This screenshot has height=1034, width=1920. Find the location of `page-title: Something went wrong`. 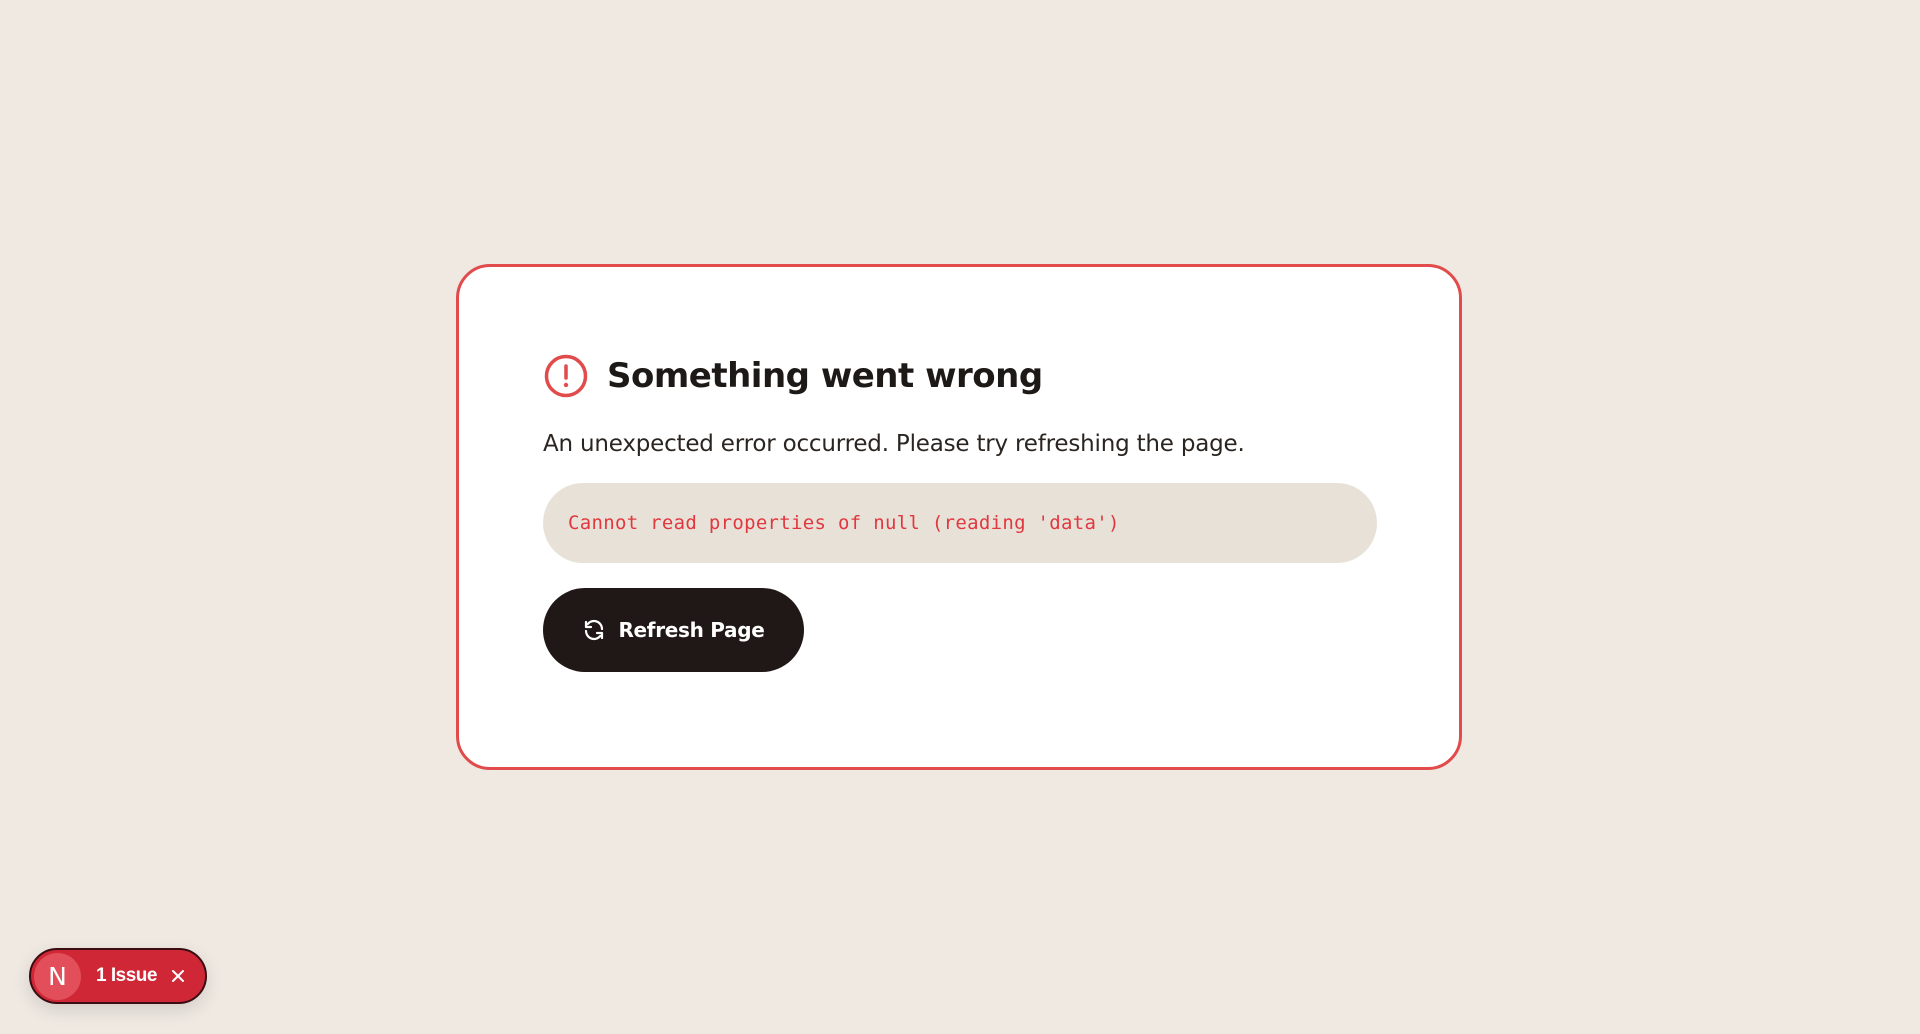

page-title: Something went wrong is located at coordinates (825, 376).